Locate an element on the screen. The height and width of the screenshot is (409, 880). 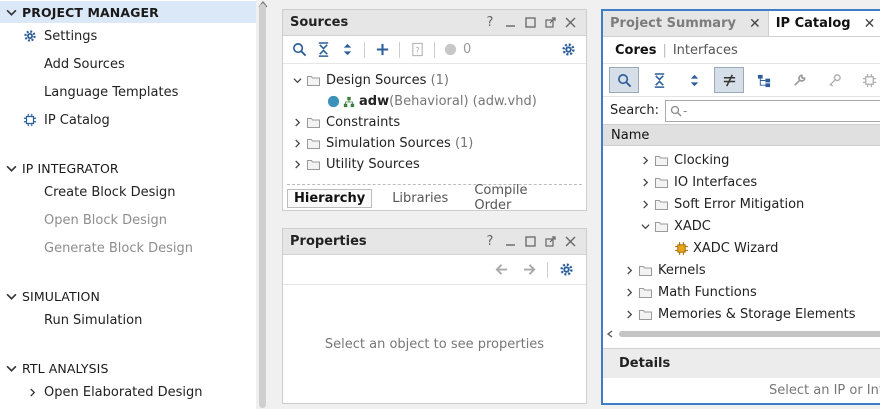
search-button is located at coordinates (299, 50).